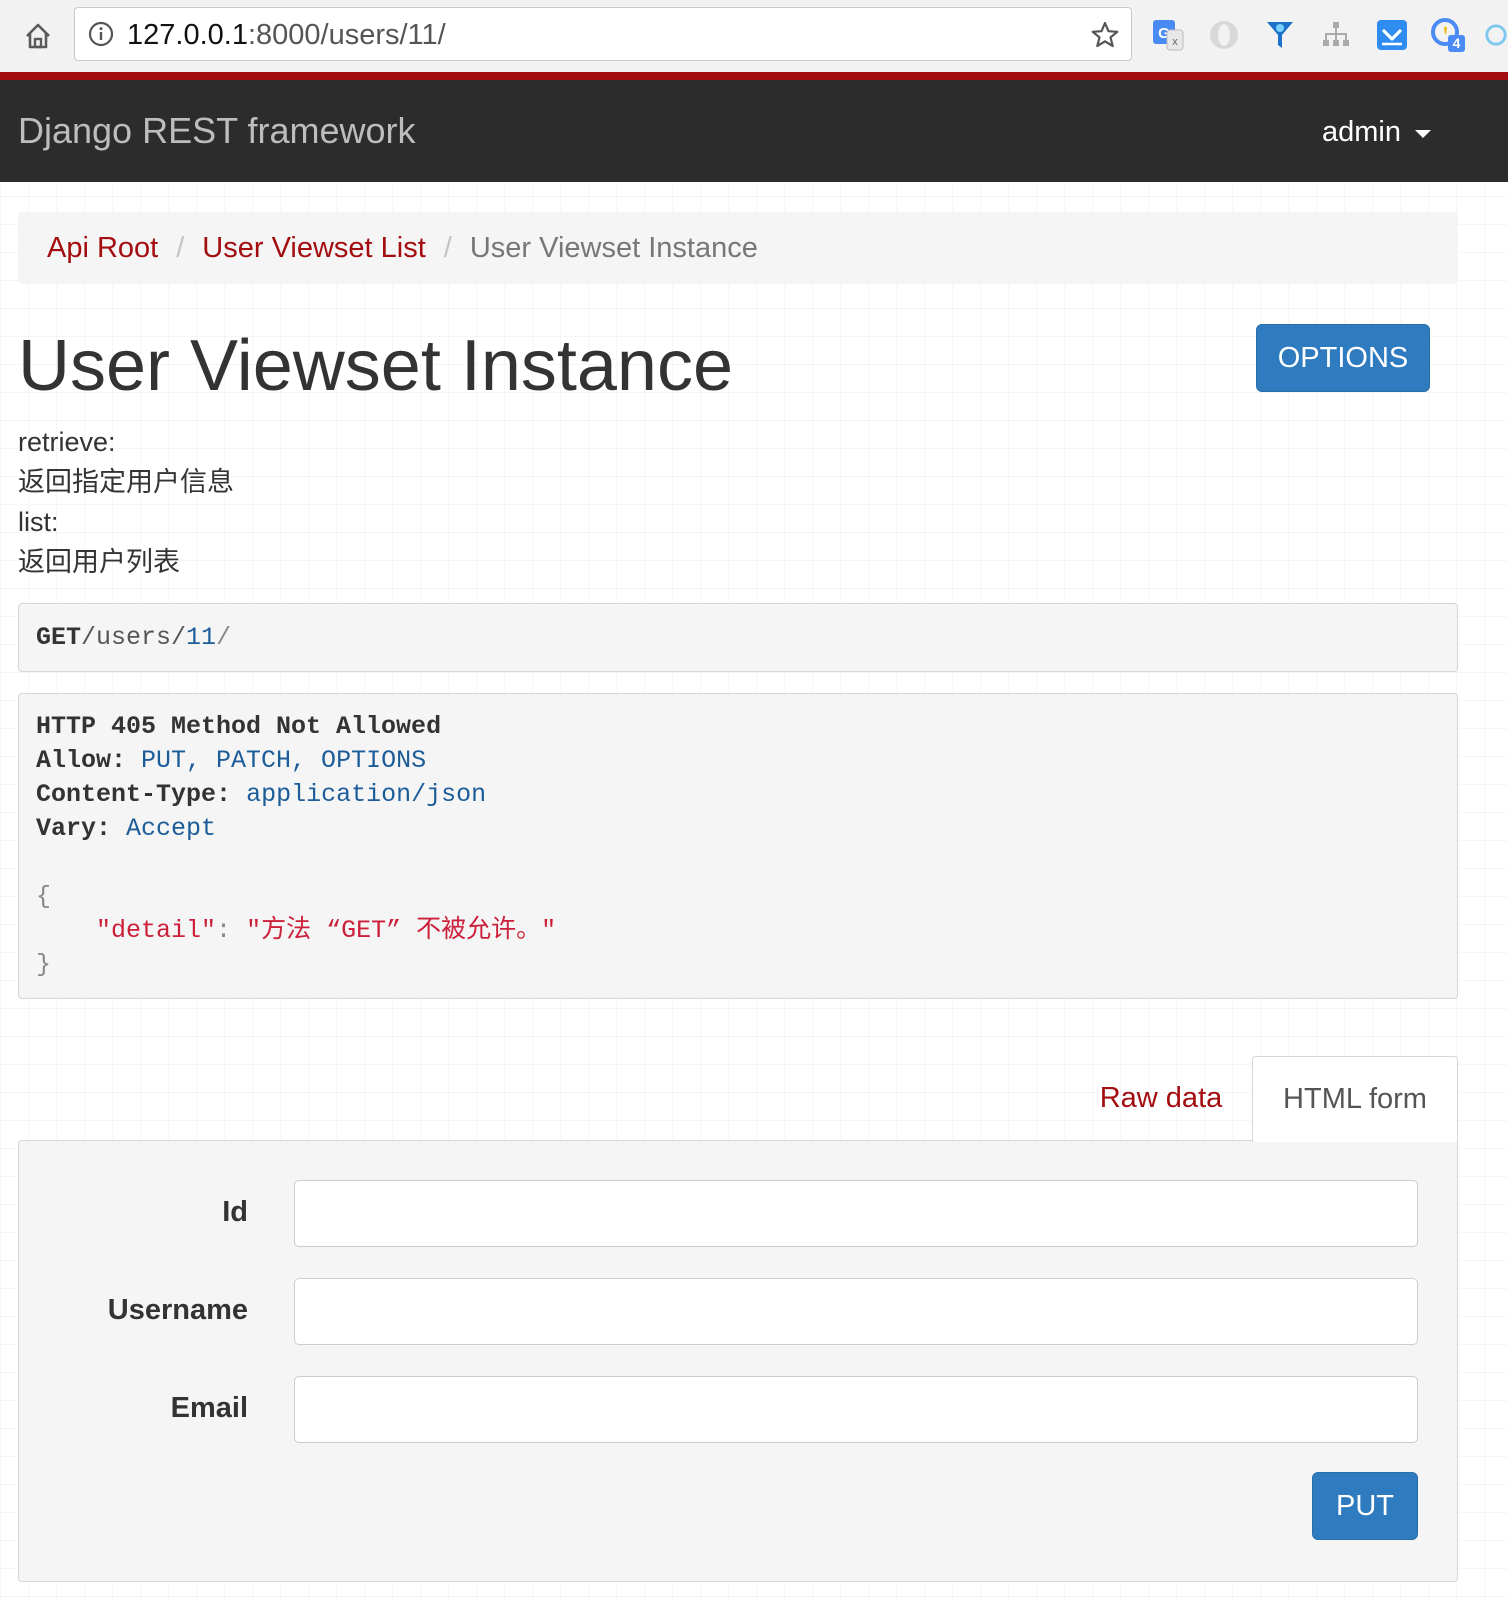 The image size is (1508, 1600). Describe the element at coordinates (101, 34) in the screenshot. I see `info-icon` at that location.